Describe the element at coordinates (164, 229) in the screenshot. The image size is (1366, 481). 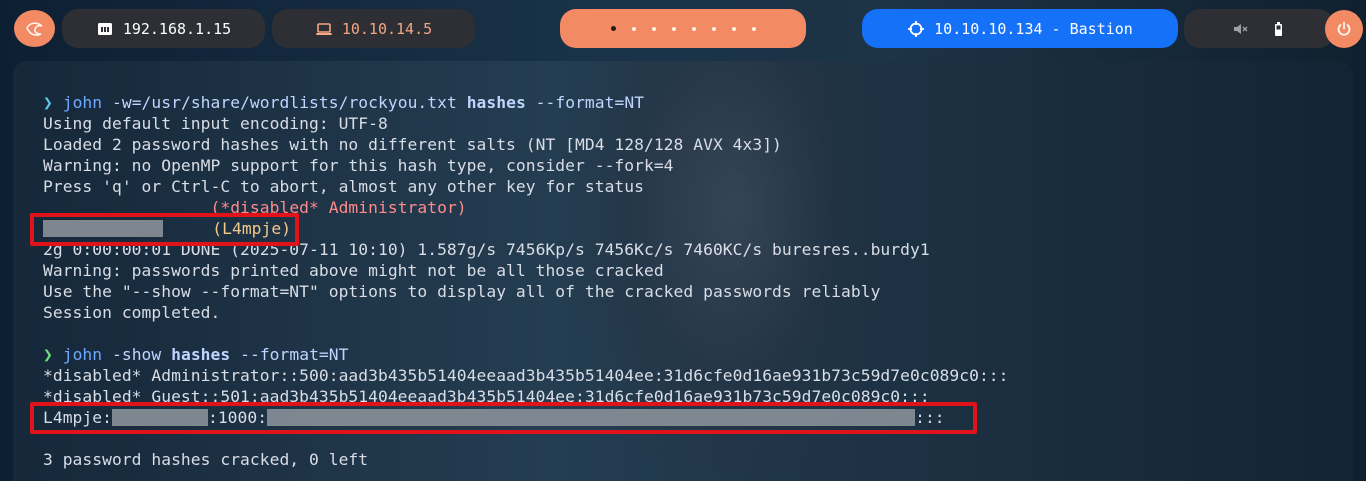
I see `highlight-box-cracked` at that location.